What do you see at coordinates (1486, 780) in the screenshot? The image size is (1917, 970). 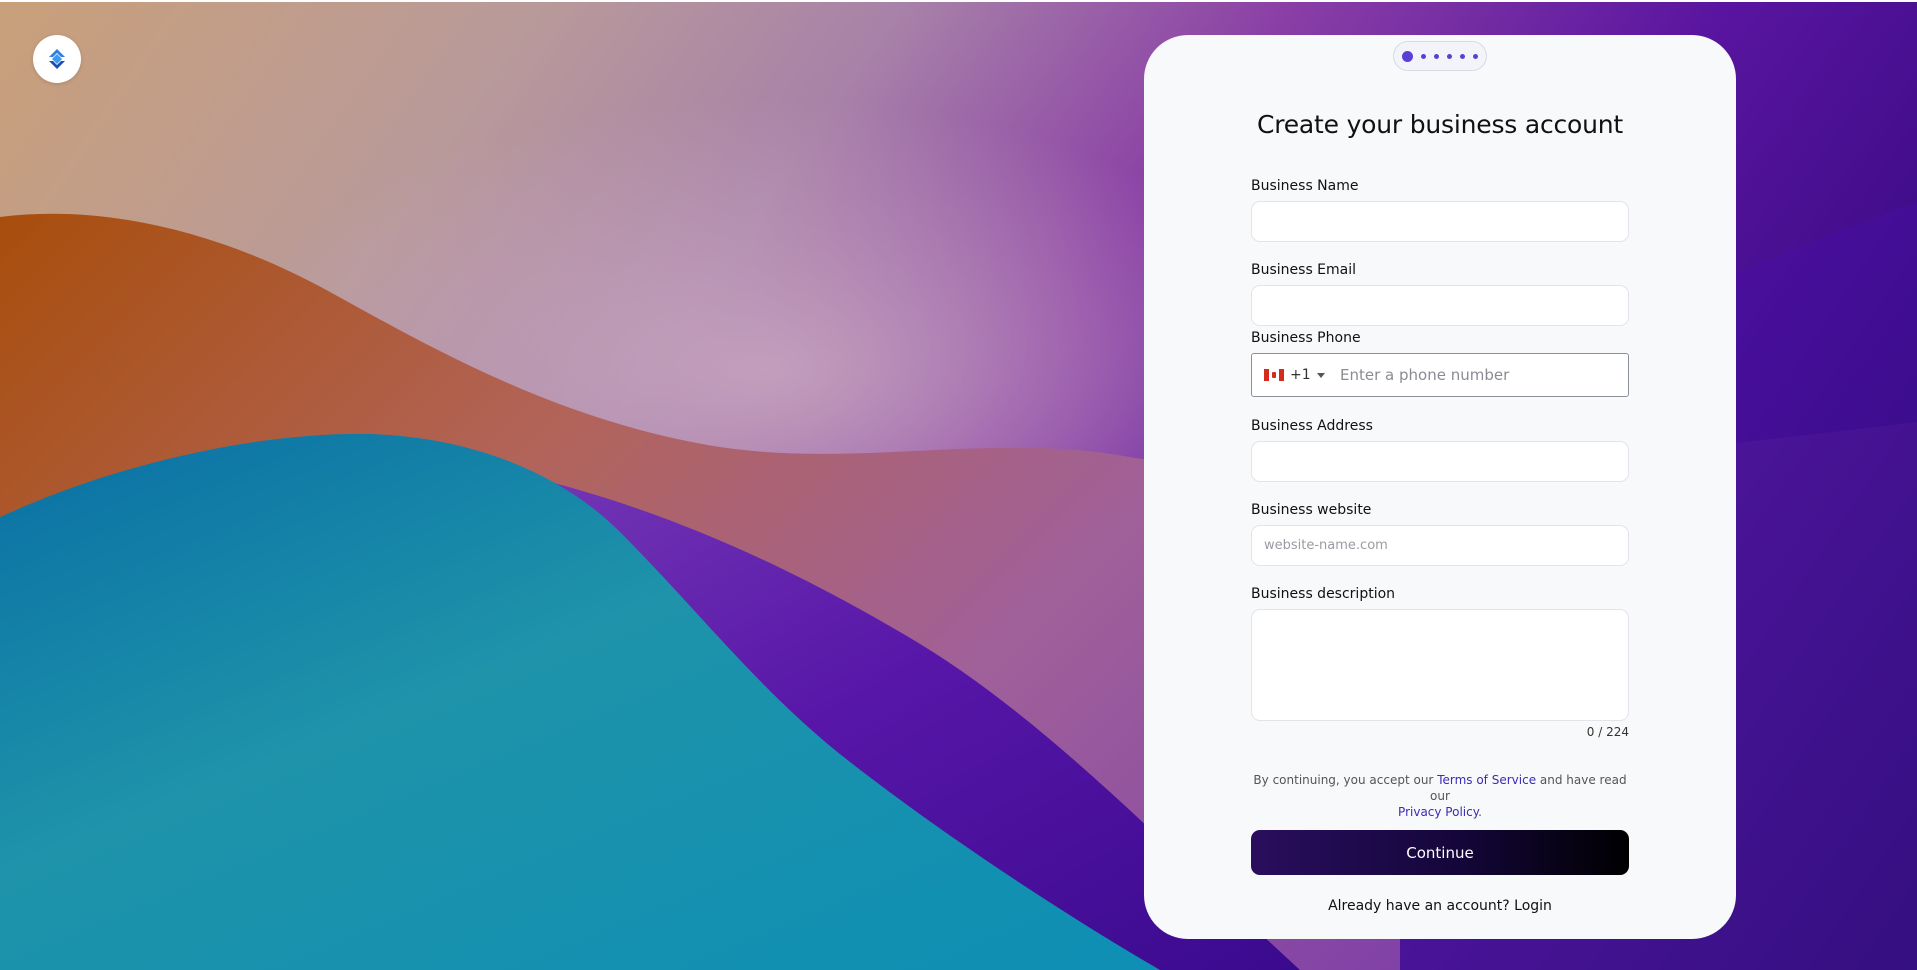 I see `terms-of-service-link: Terms of Service` at bounding box center [1486, 780].